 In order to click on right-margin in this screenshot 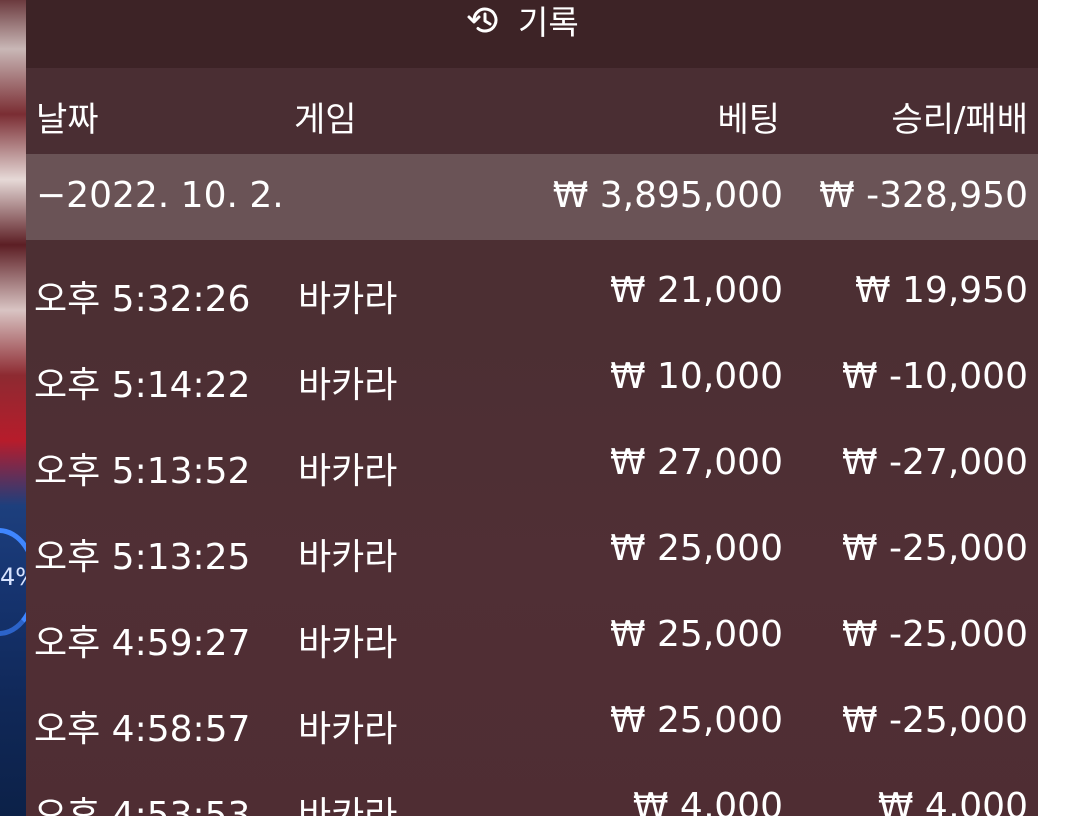, I will do `click(1053, 408)`.